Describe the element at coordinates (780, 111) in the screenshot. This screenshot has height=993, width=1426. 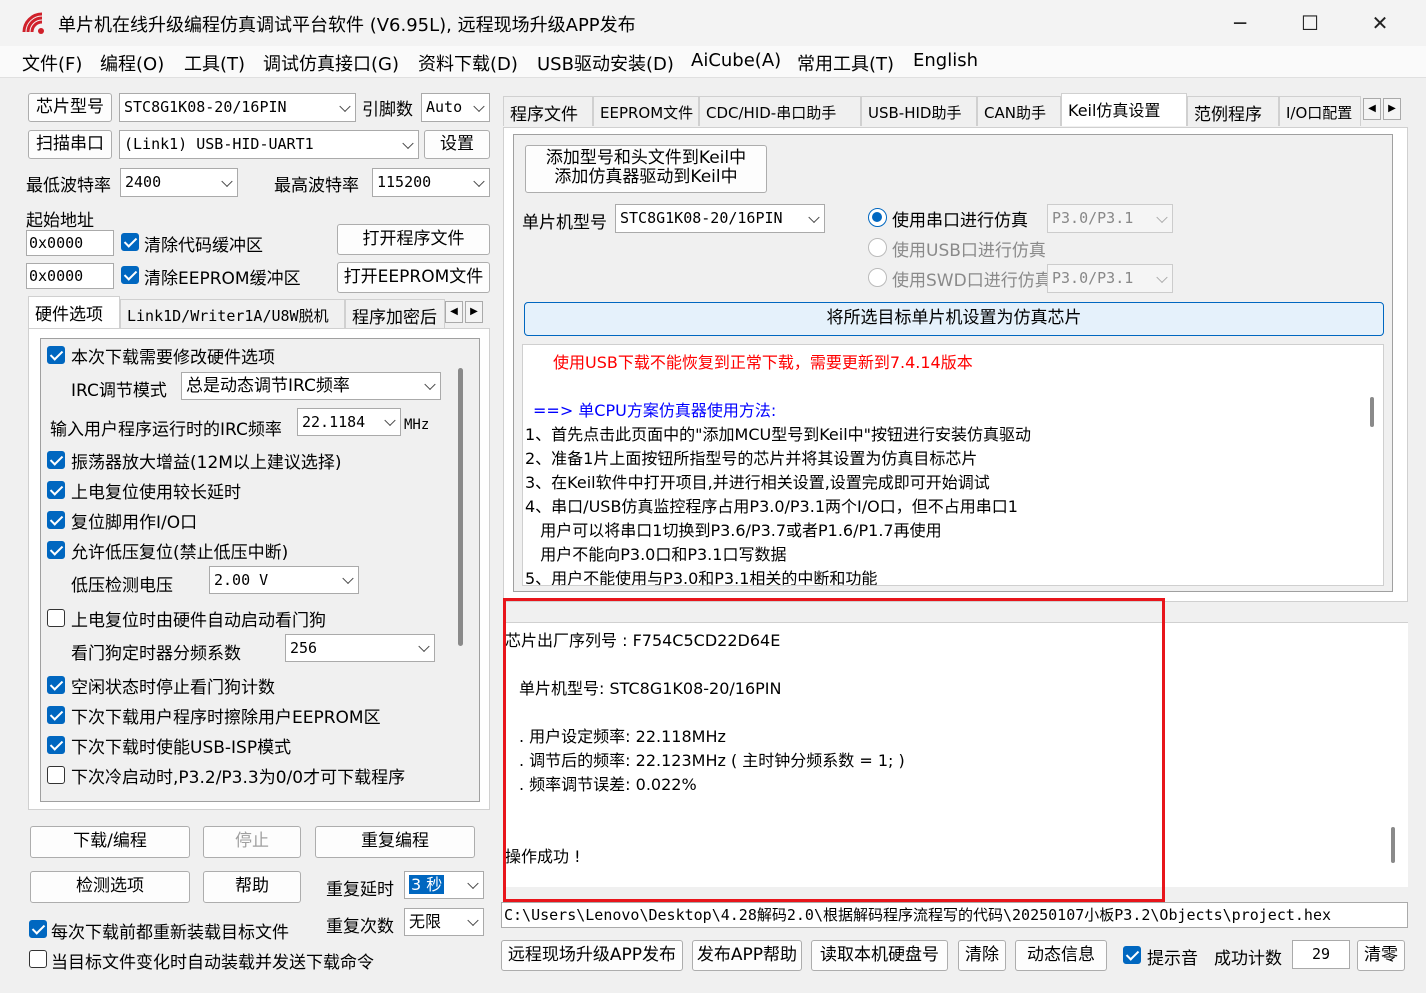
I see `tab-cdc-hid-serial: CDC/HID-串口助手` at that location.